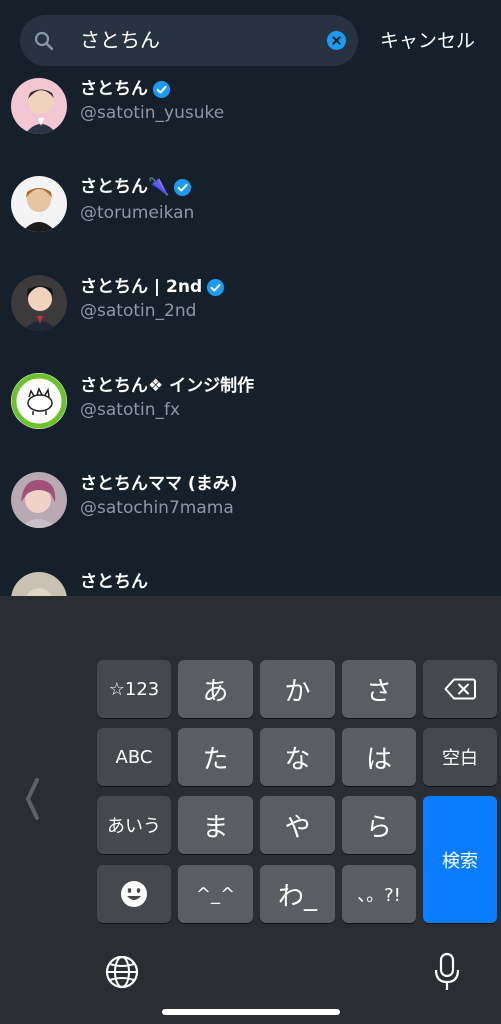  What do you see at coordinates (122, 972) in the screenshot?
I see `globe-icon` at bounding box center [122, 972].